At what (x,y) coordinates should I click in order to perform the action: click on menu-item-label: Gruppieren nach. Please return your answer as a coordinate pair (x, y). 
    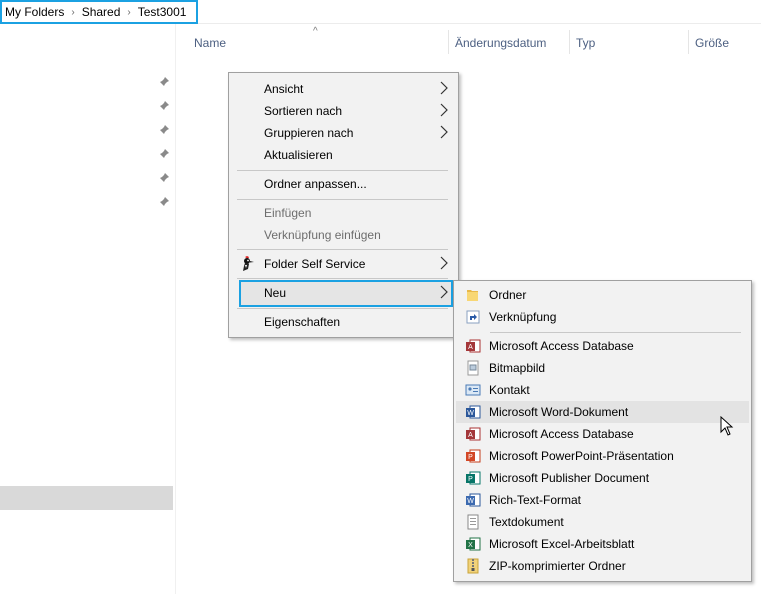
    Looking at the image, I should click on (309, 133).